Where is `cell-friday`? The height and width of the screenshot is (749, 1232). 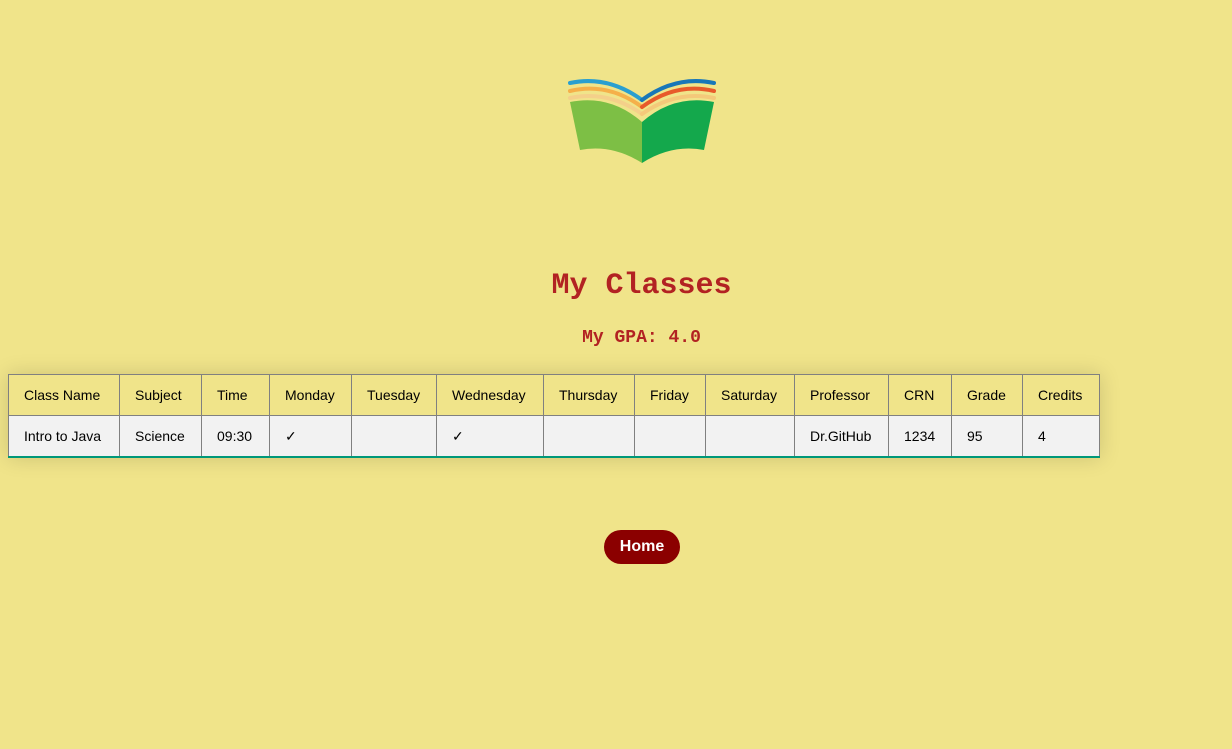
cell-friday is located at coordinates (670, 436).